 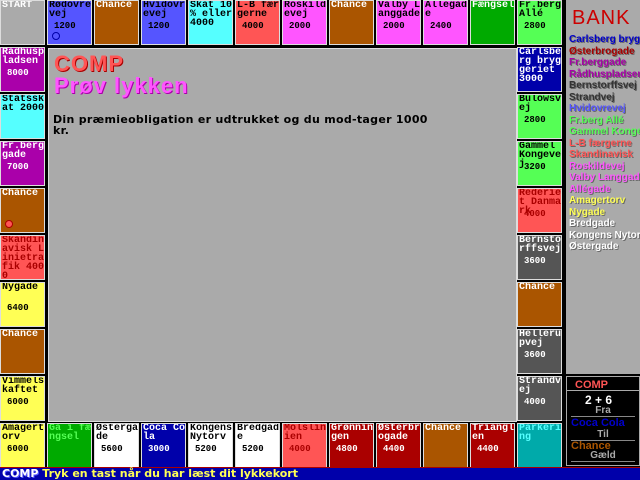 What do you see at coordinates (540, 339) in the screenshot?
I see `square-name: Hellerupvej` at bounding box center [540, 339].